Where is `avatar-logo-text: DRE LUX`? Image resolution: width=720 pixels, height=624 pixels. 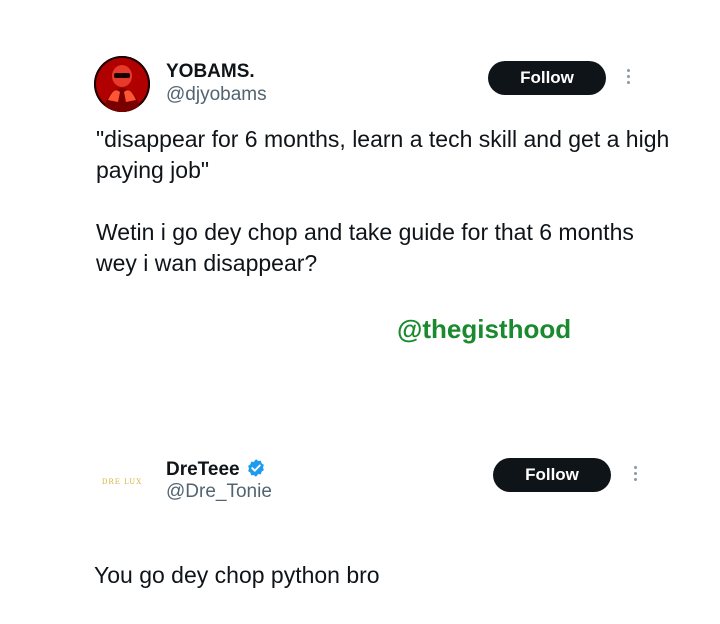
avatar-logo-text: DRE LUX is located at coordinates (122, 482).